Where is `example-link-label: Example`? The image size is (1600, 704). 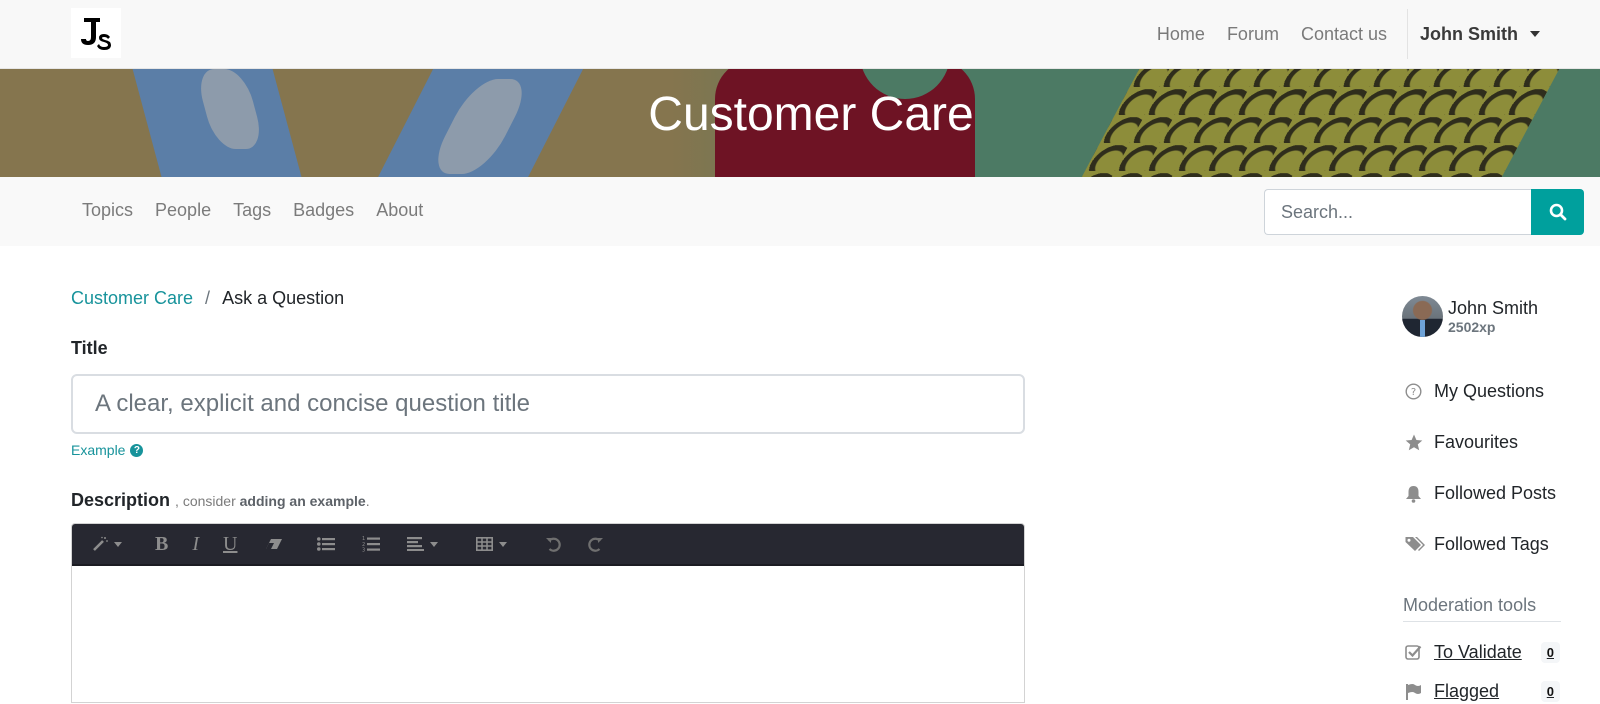
example-link-label: Example is located at coordinates (98, 450).